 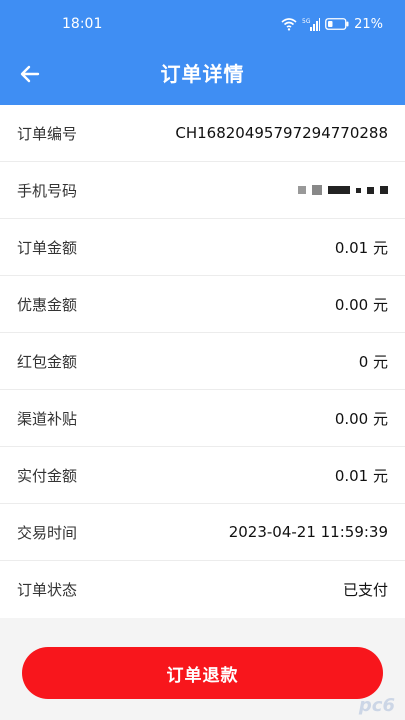 What do you see at coordinates (202, 418) in the screenshot?
I see `row-channel-subsidy: 渠道补贴 0.00 元` at bounding box center [202, 418].